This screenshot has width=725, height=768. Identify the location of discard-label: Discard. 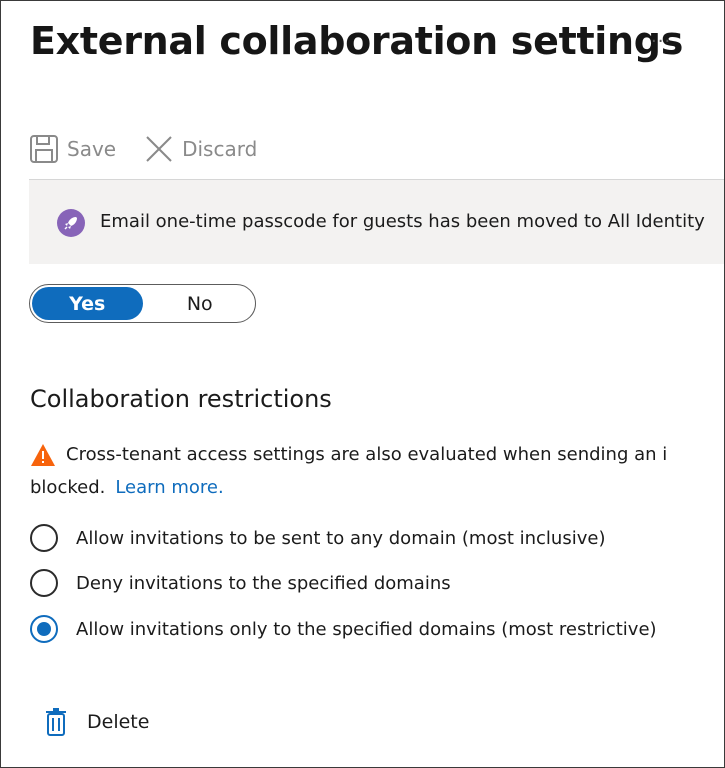
(220, 149).